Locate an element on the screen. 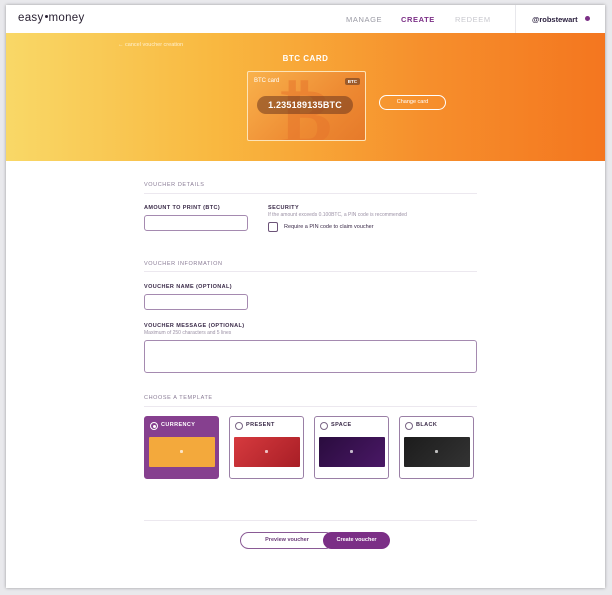 The image size is (612, 595). pin-checkbox is located at coordinates (273, 227).